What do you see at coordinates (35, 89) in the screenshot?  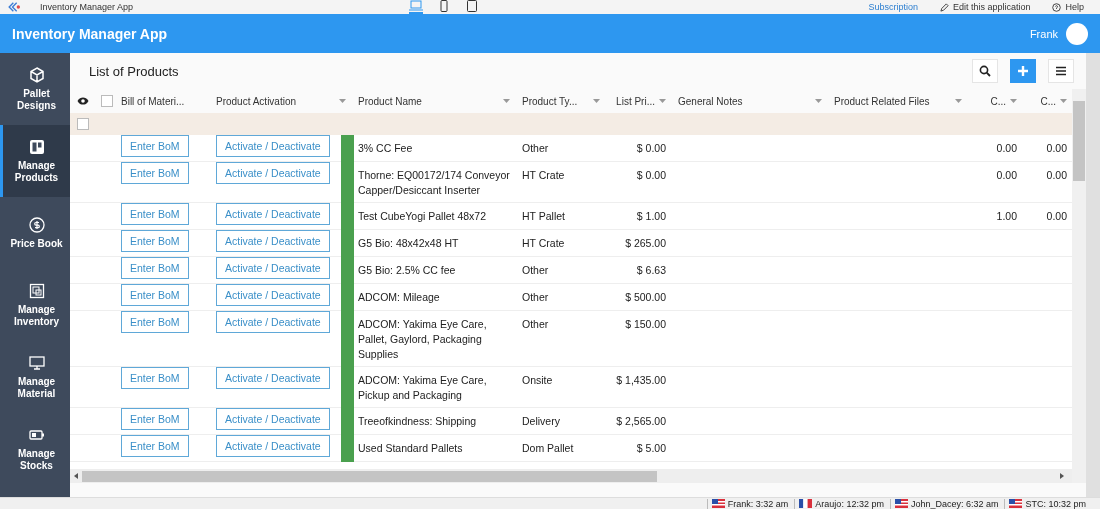 I see `sidebar-item: Pallet Designs` at bounding box center [35, 89].